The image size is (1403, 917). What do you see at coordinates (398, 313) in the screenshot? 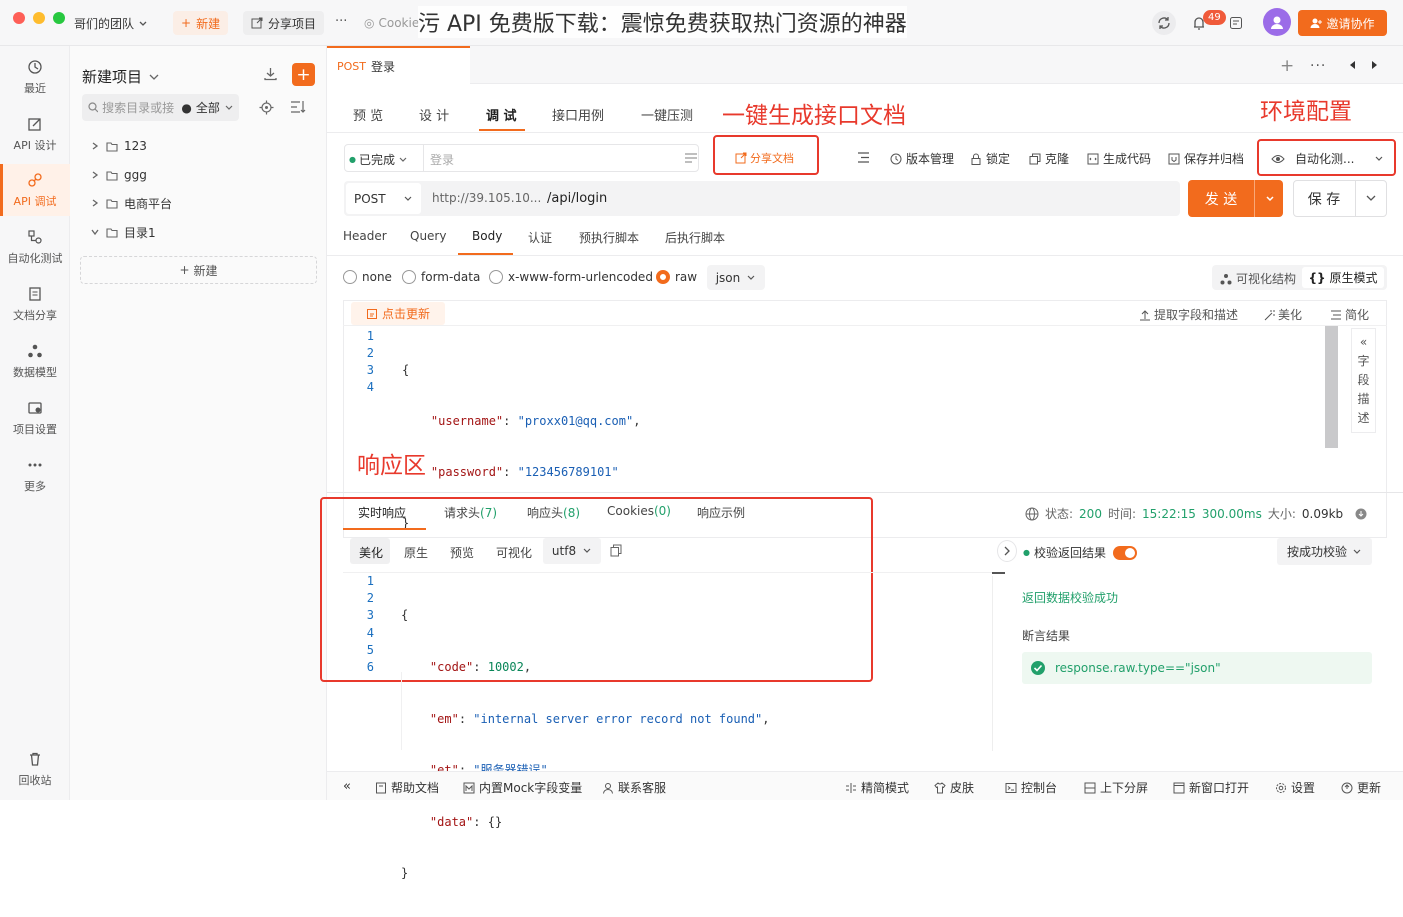
I see `refresh-button: 点击更新` at bounding box center [398, 313].